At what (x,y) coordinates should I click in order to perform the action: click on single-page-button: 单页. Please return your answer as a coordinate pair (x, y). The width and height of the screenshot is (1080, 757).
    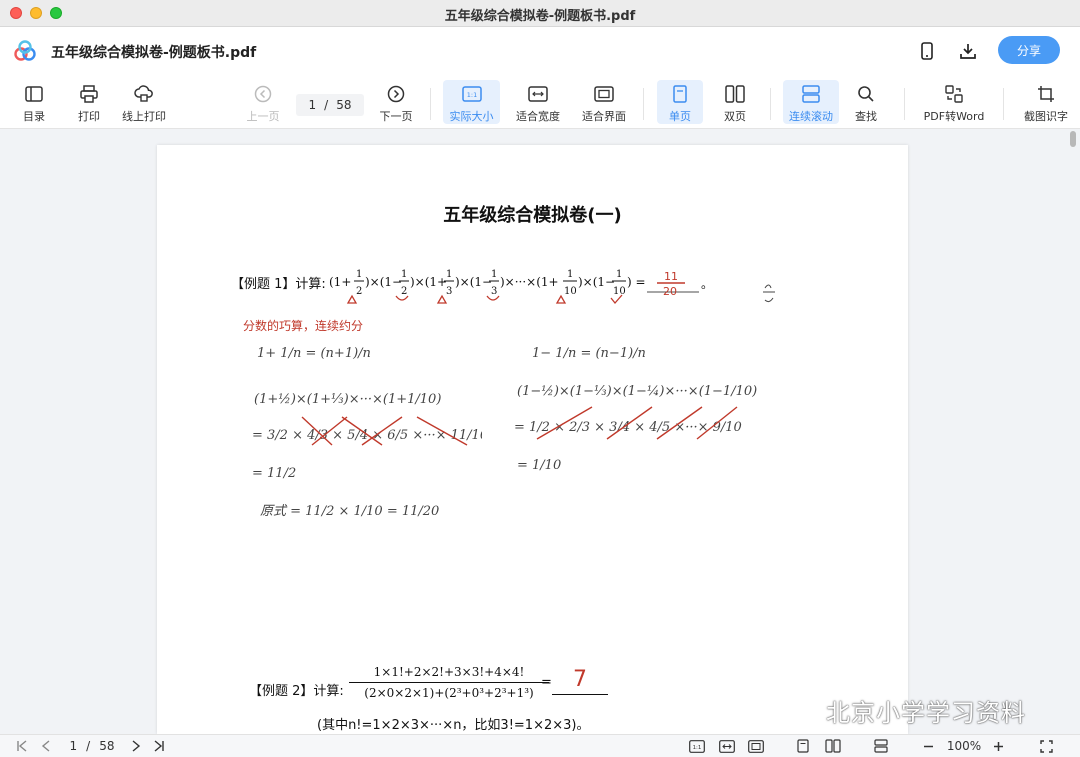
    Looking at the image, I should click on (680, 102).